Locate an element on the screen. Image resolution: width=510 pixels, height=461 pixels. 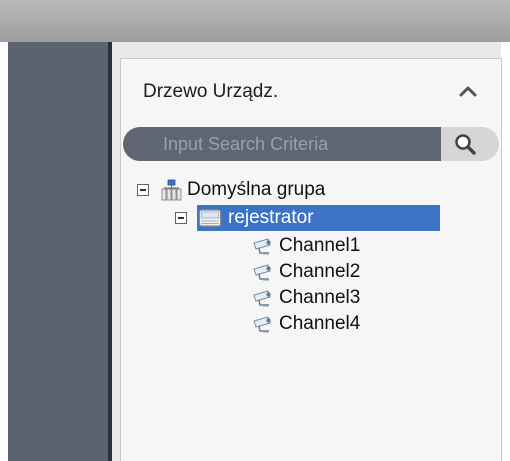
channel-label: Channel4 is located at coordinates (320, 323).